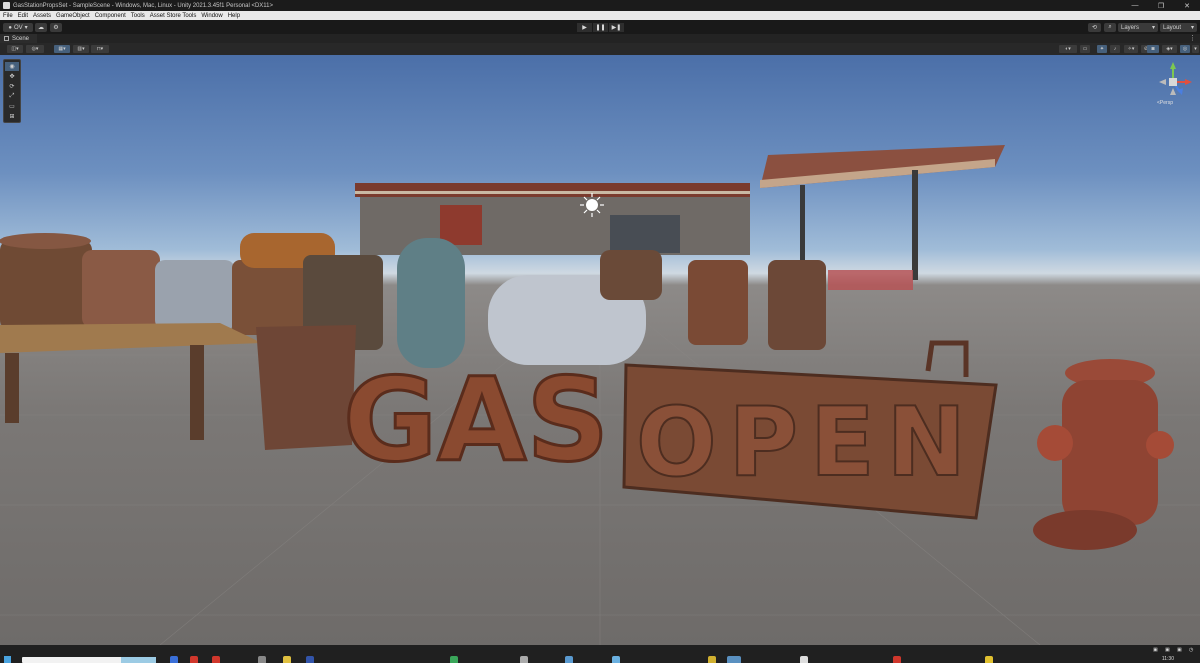  What do you see at coordinates (584, 27) in the screenshot?
I see `play-button: ▶` at bounding box center [584, 27].